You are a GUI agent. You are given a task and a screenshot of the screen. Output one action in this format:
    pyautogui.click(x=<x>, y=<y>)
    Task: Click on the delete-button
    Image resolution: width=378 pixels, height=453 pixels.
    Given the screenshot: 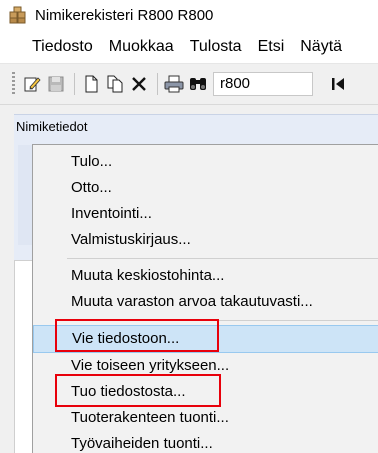 What is the action you would take?
    pyautogui.click(x=139, y=84)
    